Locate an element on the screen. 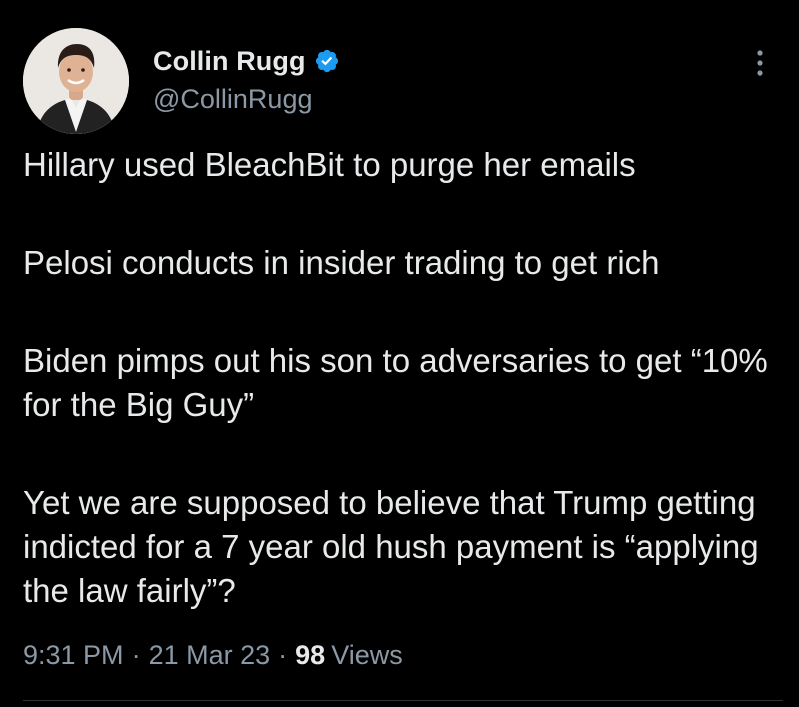 This screenshot has width=799, height=707. tweet-meta: 9:31 PM · 21 Mar 23 · 98 Views is located at coordinates (213, 655).